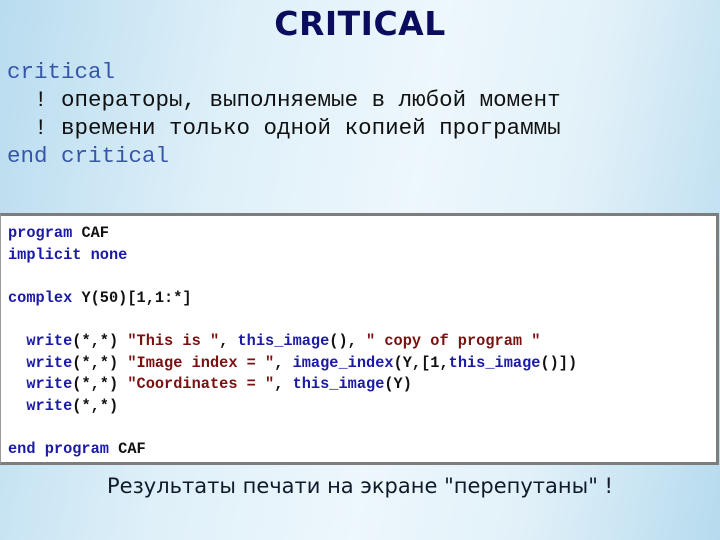 This screenshot has width=720, height=540. What do you see at coordinates (421, 362) in the screenshot?
I see `paren: (Y,[1,` at bounding box center [421, 362].